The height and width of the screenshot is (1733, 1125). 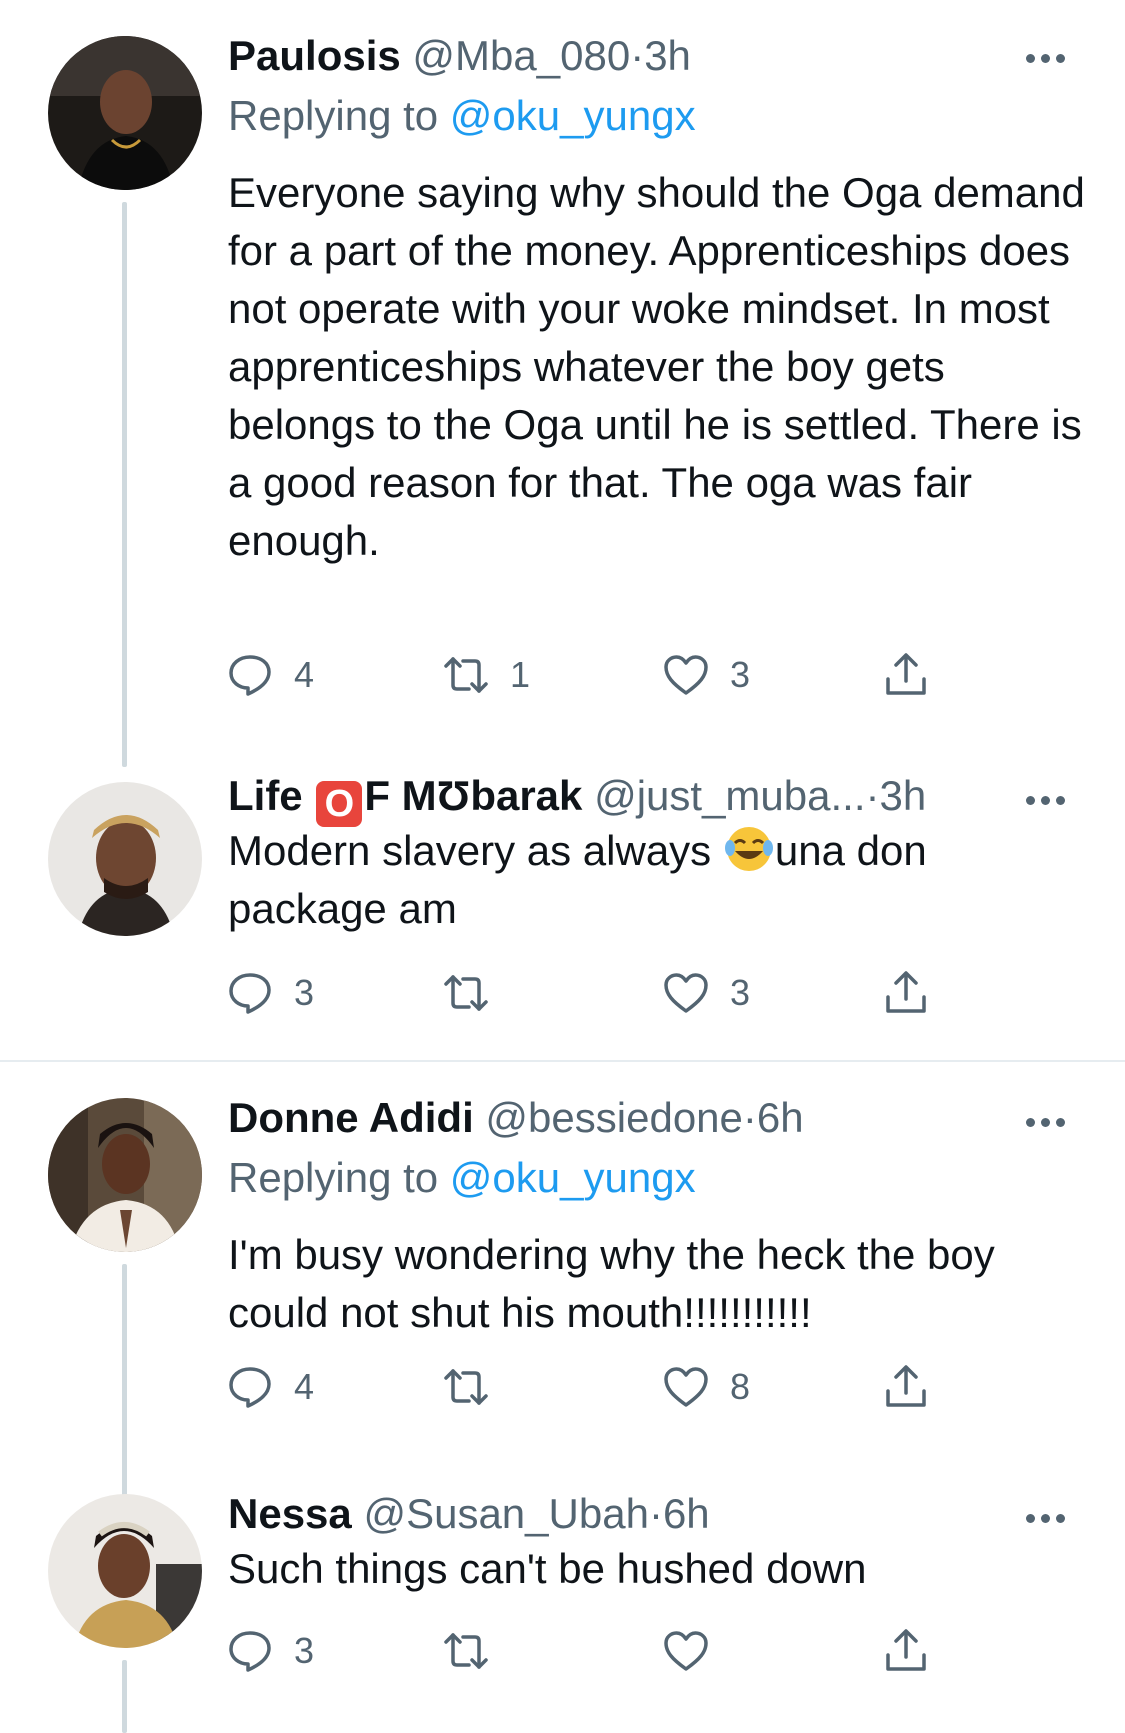 What do you see at coordinates (520, 674) in the screenshot?
I see `retweet-count: 1` at bounding box center [520, 674].